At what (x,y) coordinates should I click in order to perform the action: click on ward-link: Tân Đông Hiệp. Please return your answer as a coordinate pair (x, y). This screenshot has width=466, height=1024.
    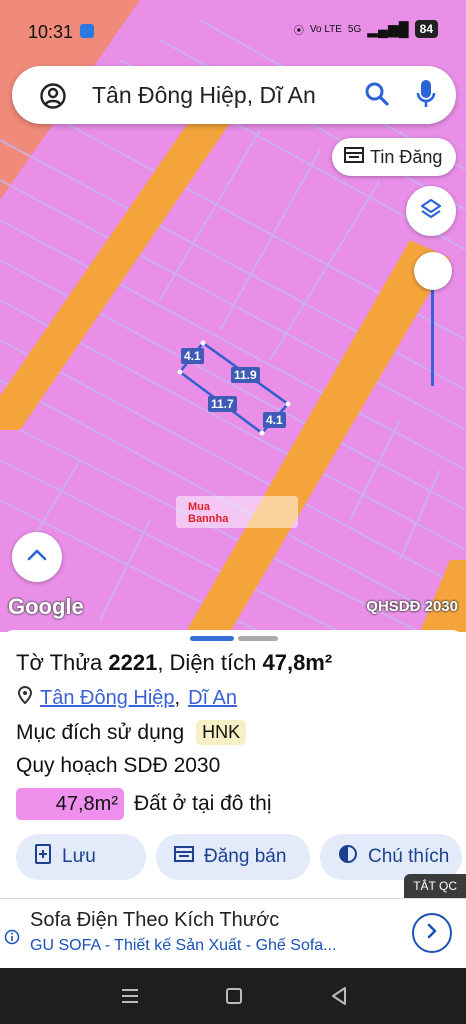
    Looking at the image, I should click on (107, 698).